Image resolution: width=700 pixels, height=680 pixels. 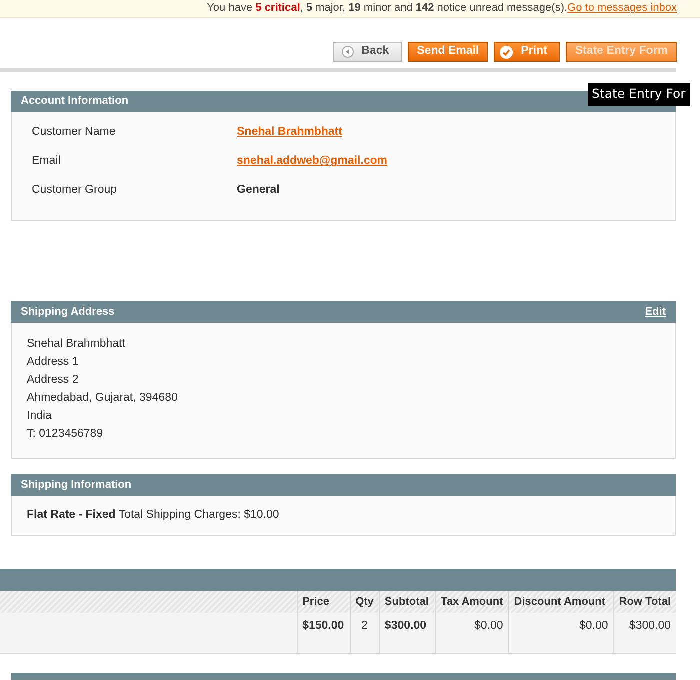 What do you see at coordinates (75, 102) in the screenshot?
I see `section-title: Account Information` at bounding box center [75, 102].